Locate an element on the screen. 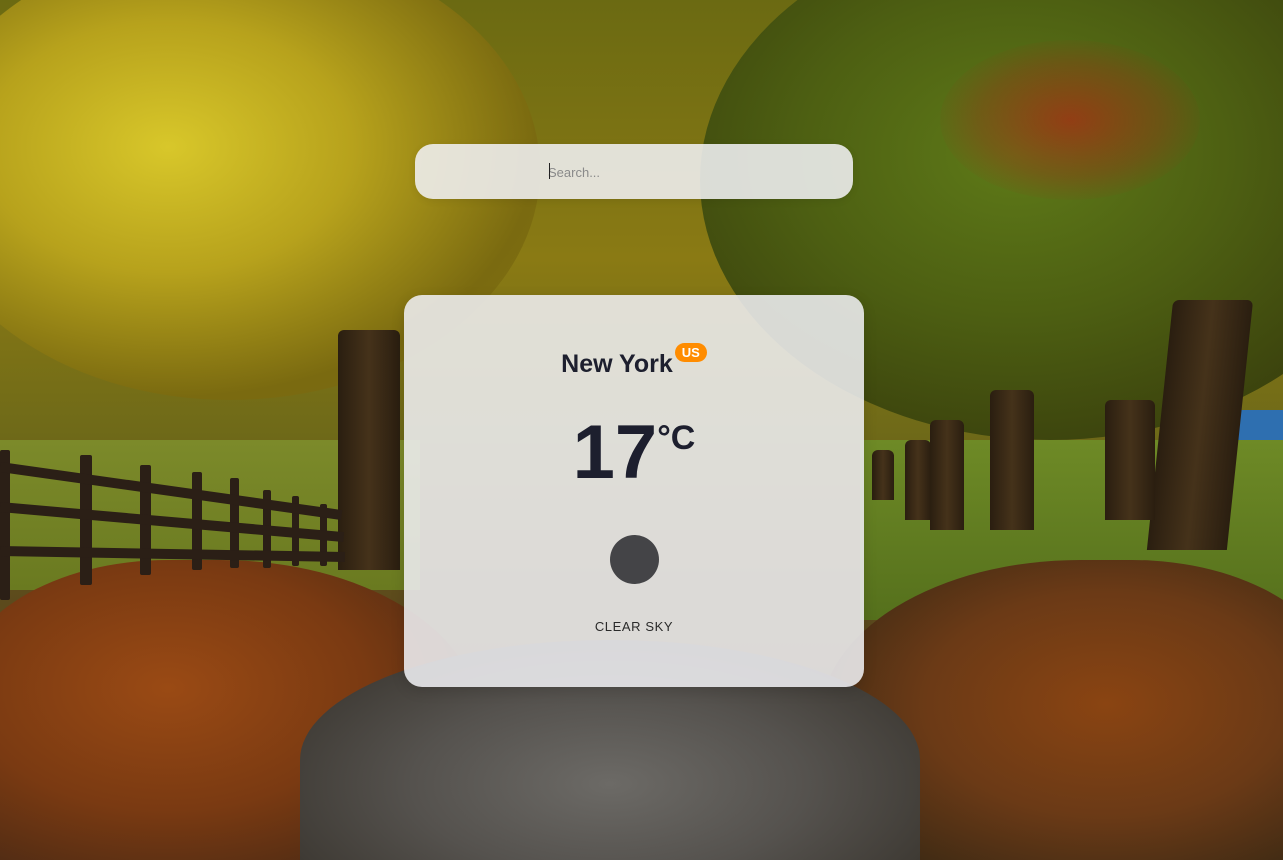  temperature-unit: °C is located at coordinates (676, 438).